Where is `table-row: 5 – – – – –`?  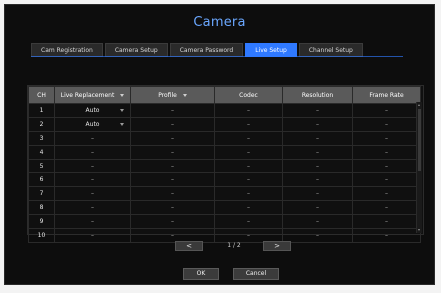 table-row: 5 – – – – – is located at coordinates (224, 166).